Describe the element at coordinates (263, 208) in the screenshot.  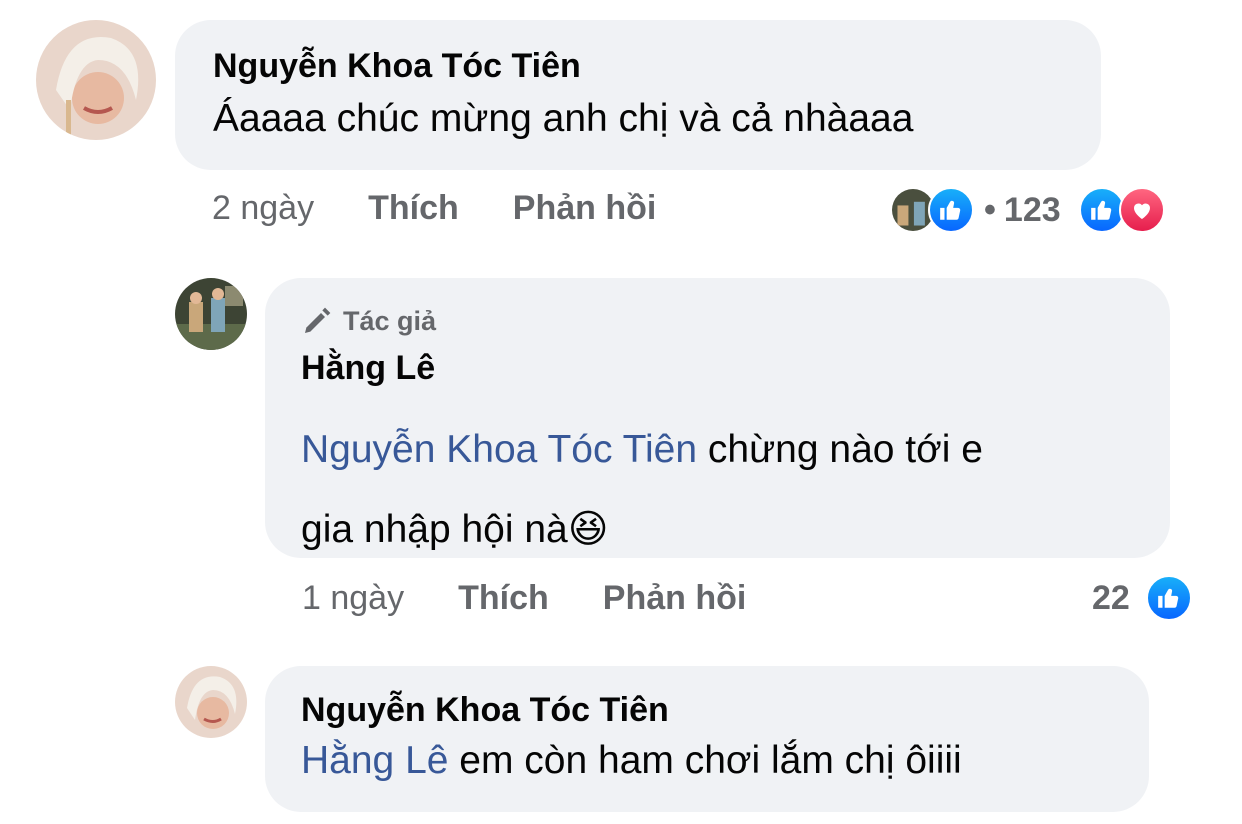
I see `comment-timestamp: 2 ngày` at that location.